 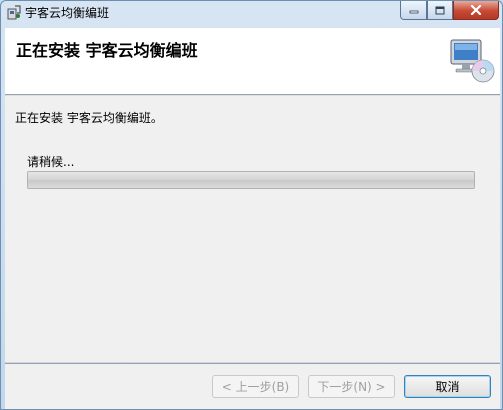 I want to click on minimize-button, so click(x=413, y=10).